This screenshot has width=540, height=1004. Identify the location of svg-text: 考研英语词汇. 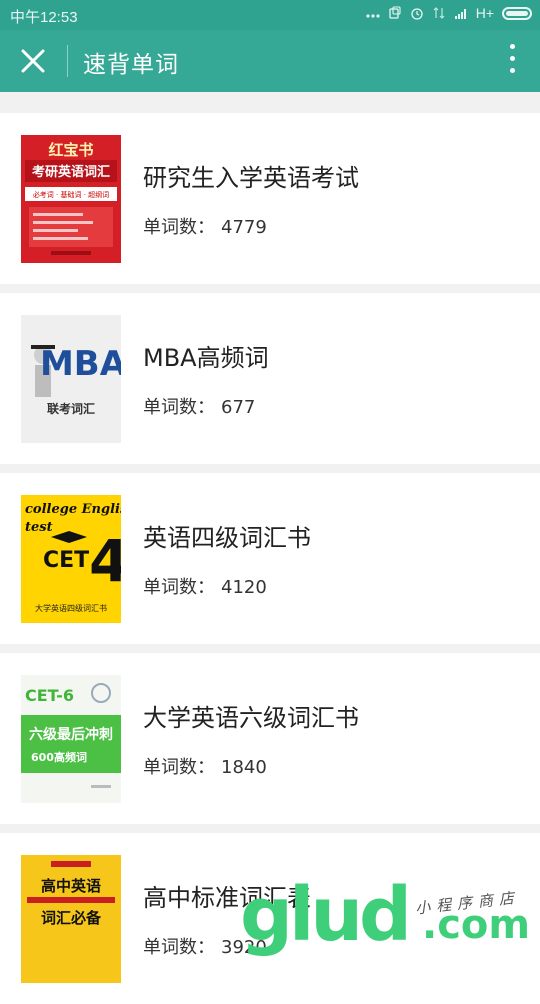
(71, 172).